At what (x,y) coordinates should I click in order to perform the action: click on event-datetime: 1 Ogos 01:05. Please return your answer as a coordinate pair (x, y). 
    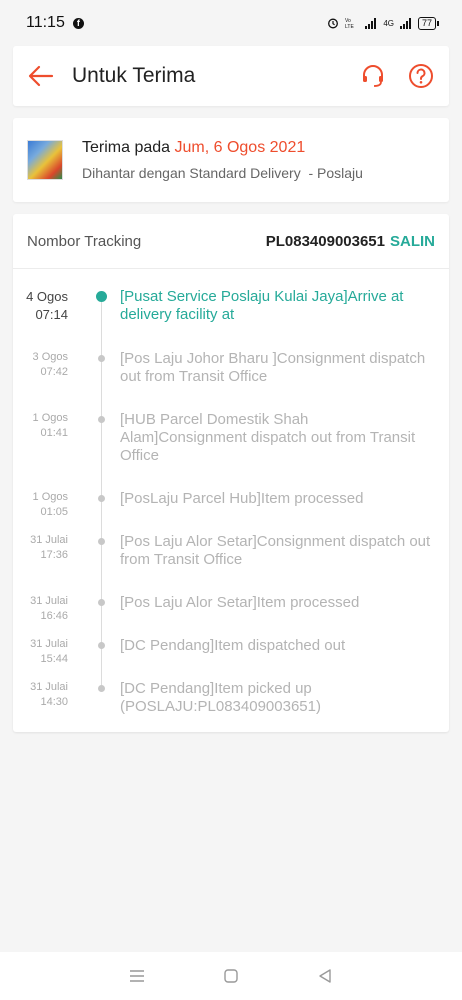
    Looking at the image, I should click on (40, 505).